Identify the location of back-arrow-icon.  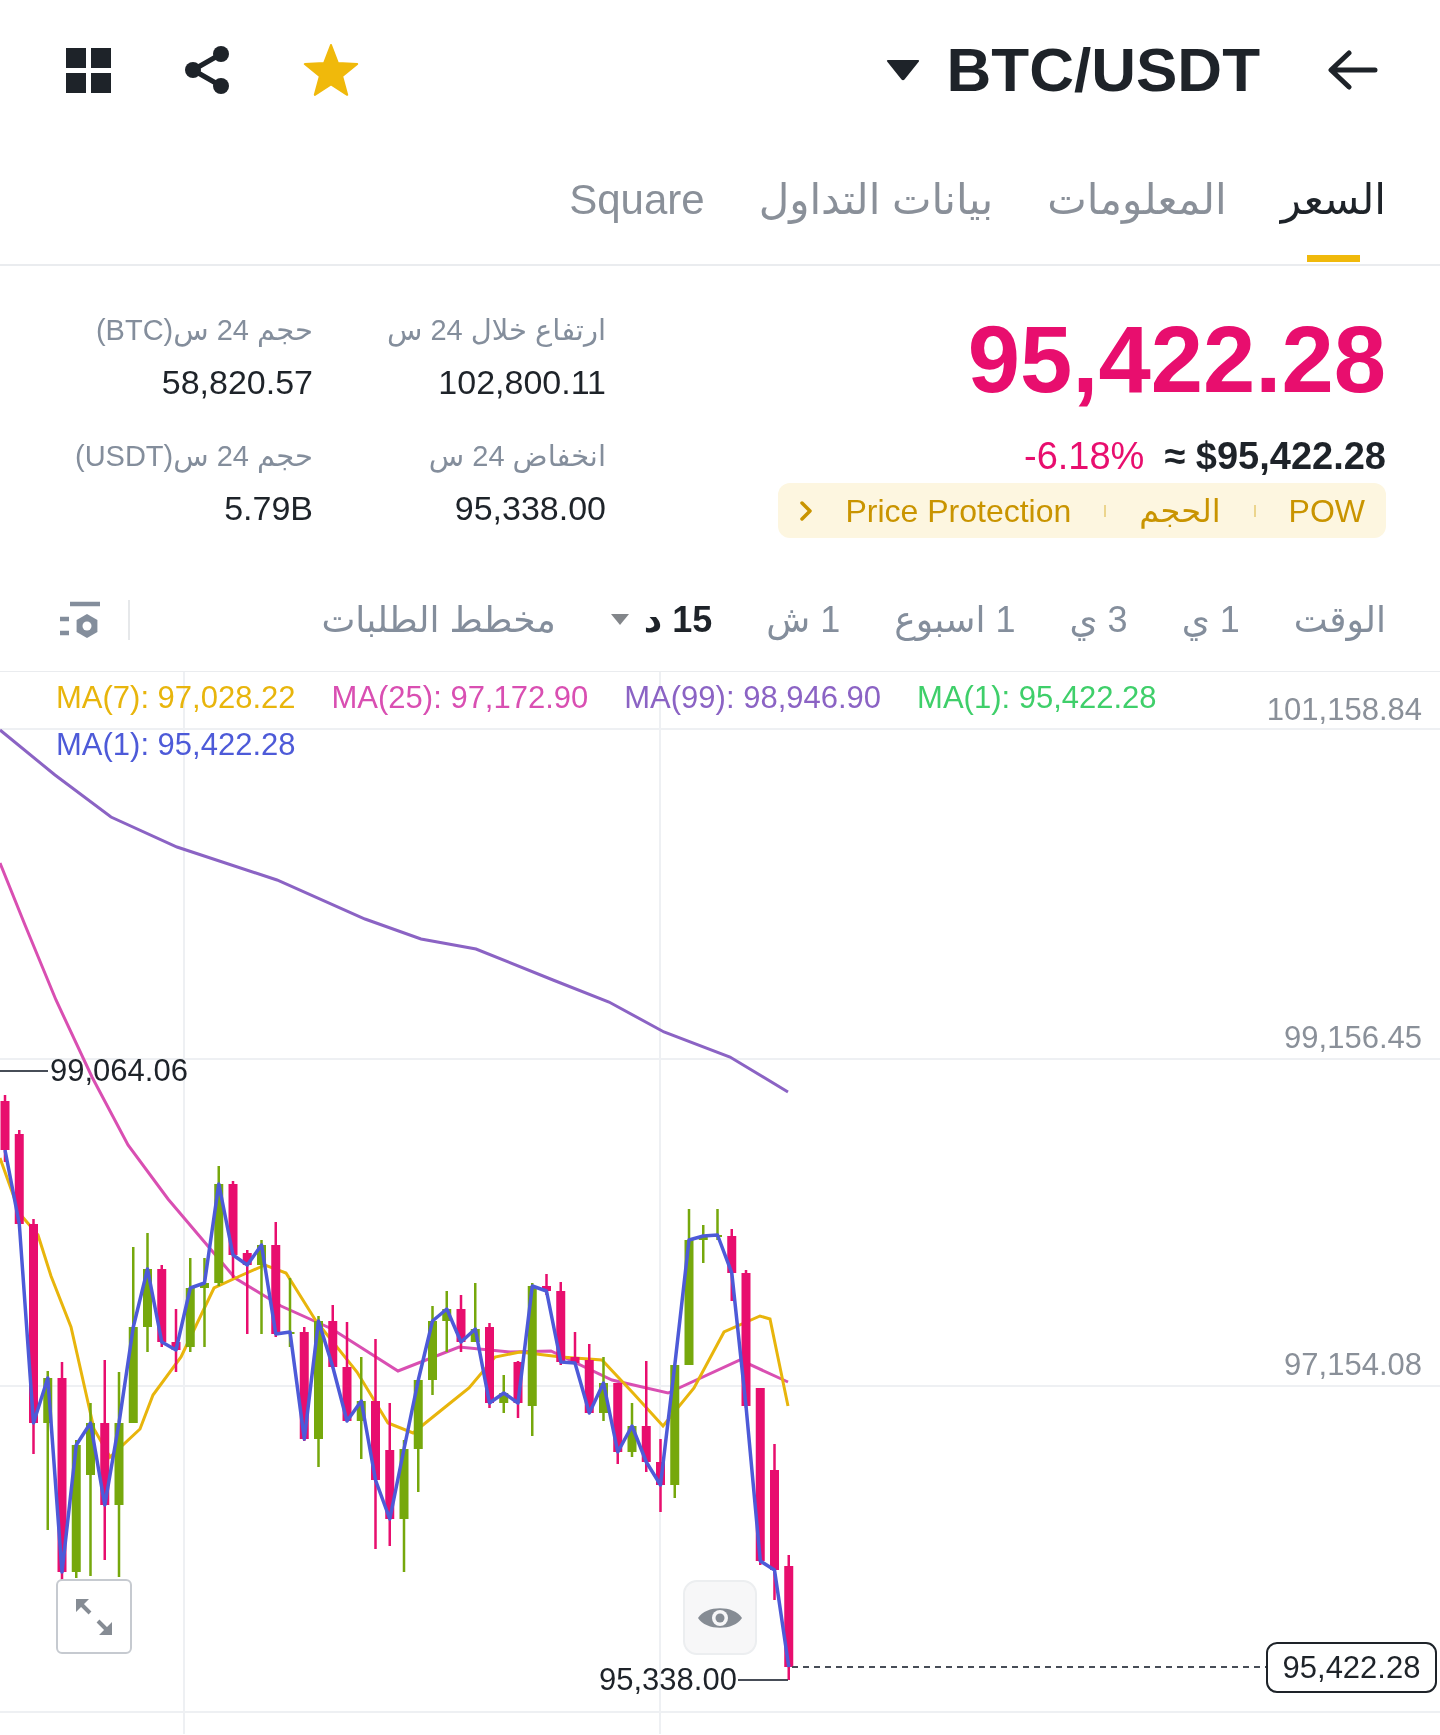
(1352, 70).